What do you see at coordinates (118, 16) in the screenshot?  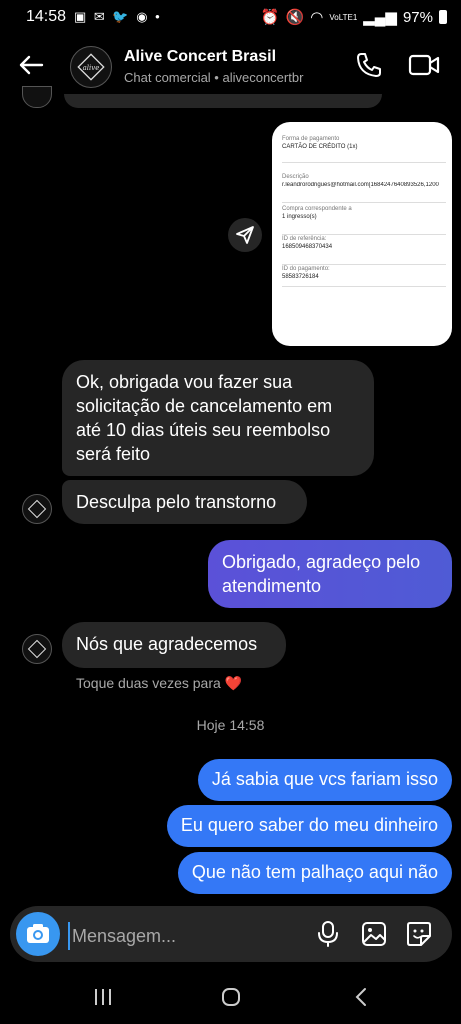 I see `notification-icons: ▣ ✉ 🐦 ◉ •` at bounding box center [118, 16].